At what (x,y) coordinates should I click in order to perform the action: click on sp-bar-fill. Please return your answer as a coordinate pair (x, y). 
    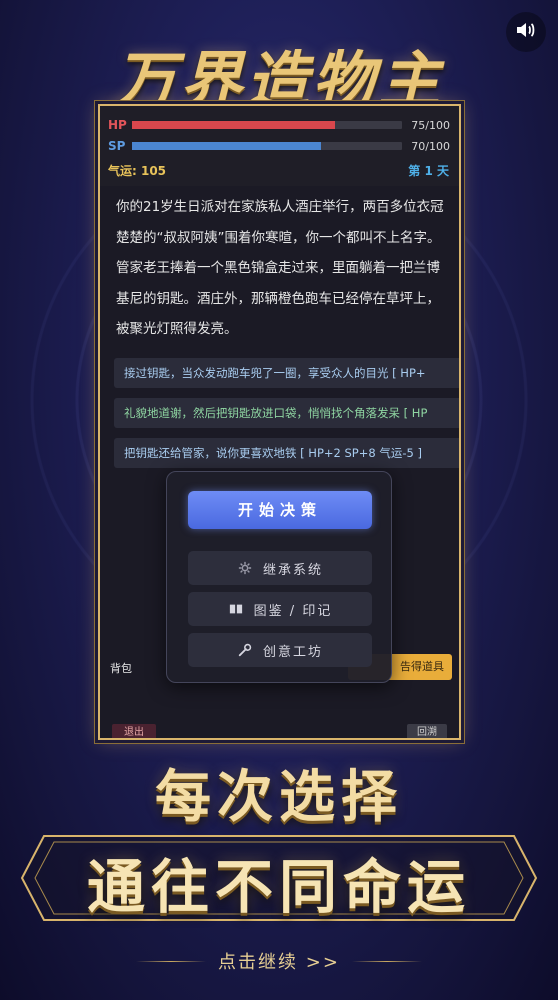
    Looking at the image, I should click on (226, 146).